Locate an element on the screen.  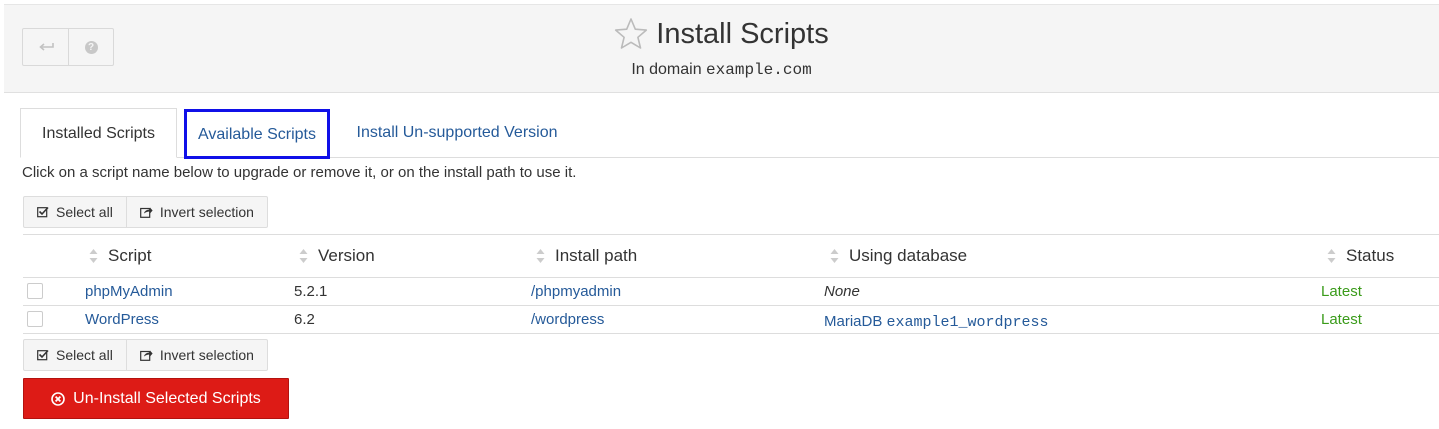
uninstall-label: Un-Install Selected Scripts is located at coordinates (167, 398).